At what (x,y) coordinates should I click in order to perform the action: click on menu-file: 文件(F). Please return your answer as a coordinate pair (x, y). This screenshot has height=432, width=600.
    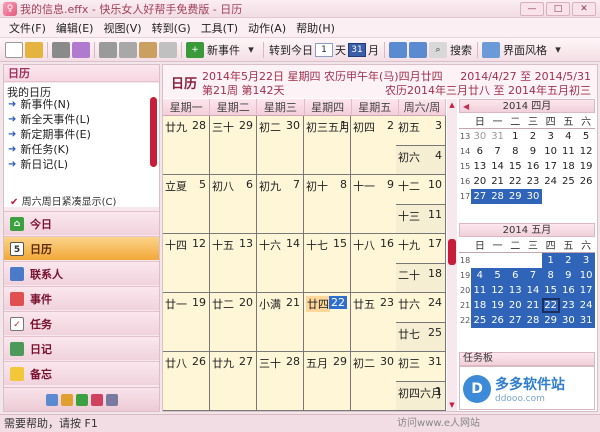
    Looking at the image, I should click on (27, 28).